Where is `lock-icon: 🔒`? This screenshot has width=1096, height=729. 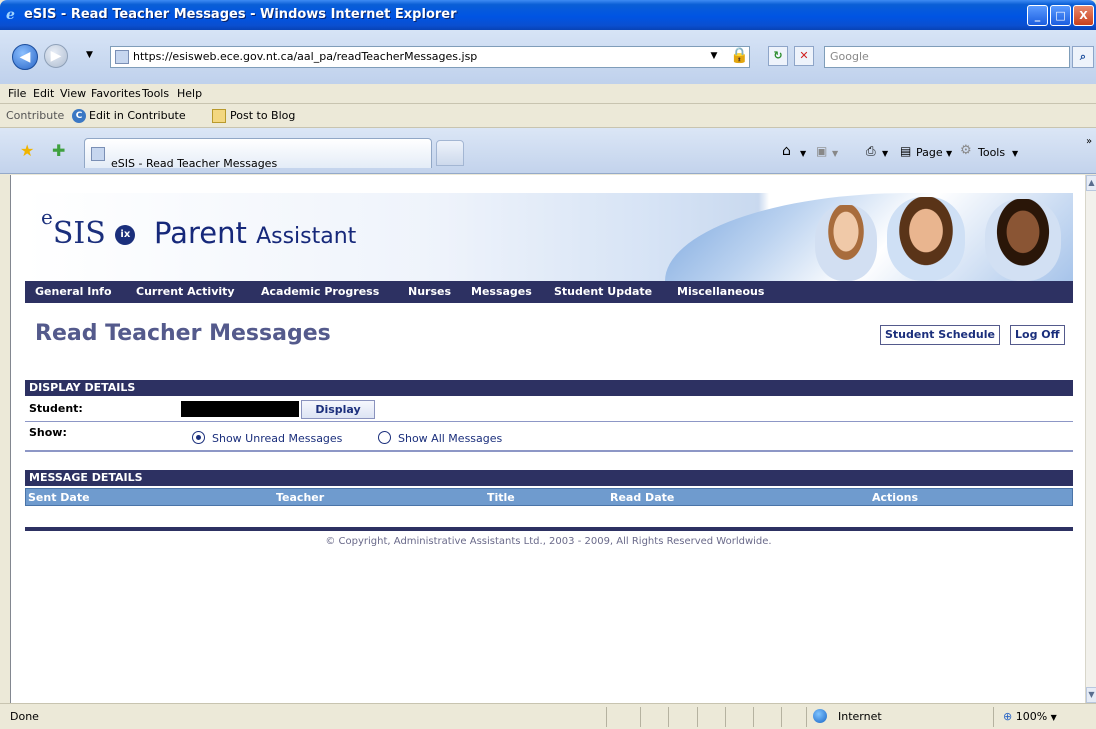
lock-icon: 🔒 is located at coordinates (739, 56).